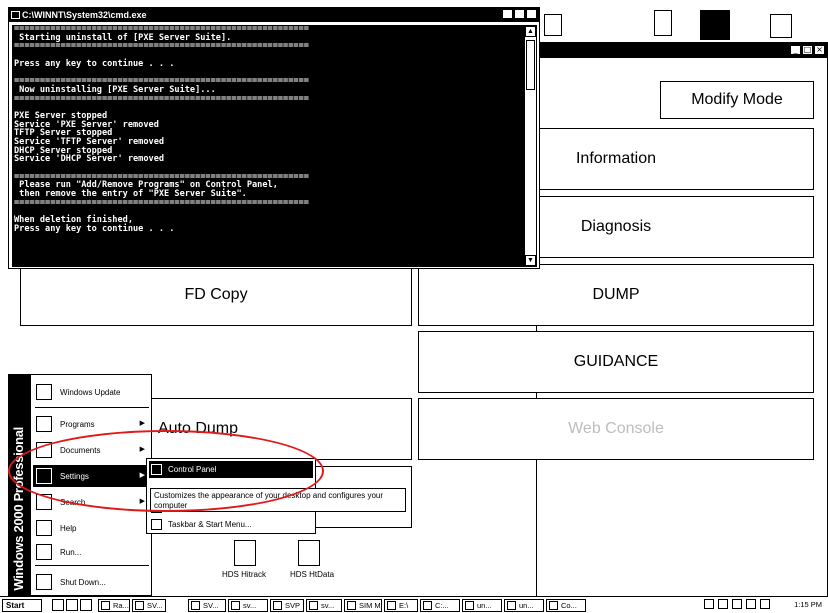 Image resolution: width=828 pixels, height=613 pixels. What do you see at coordinates (22, 605) in the screenshot?
I see `start-button: Start` at bounding box center [22, 605].